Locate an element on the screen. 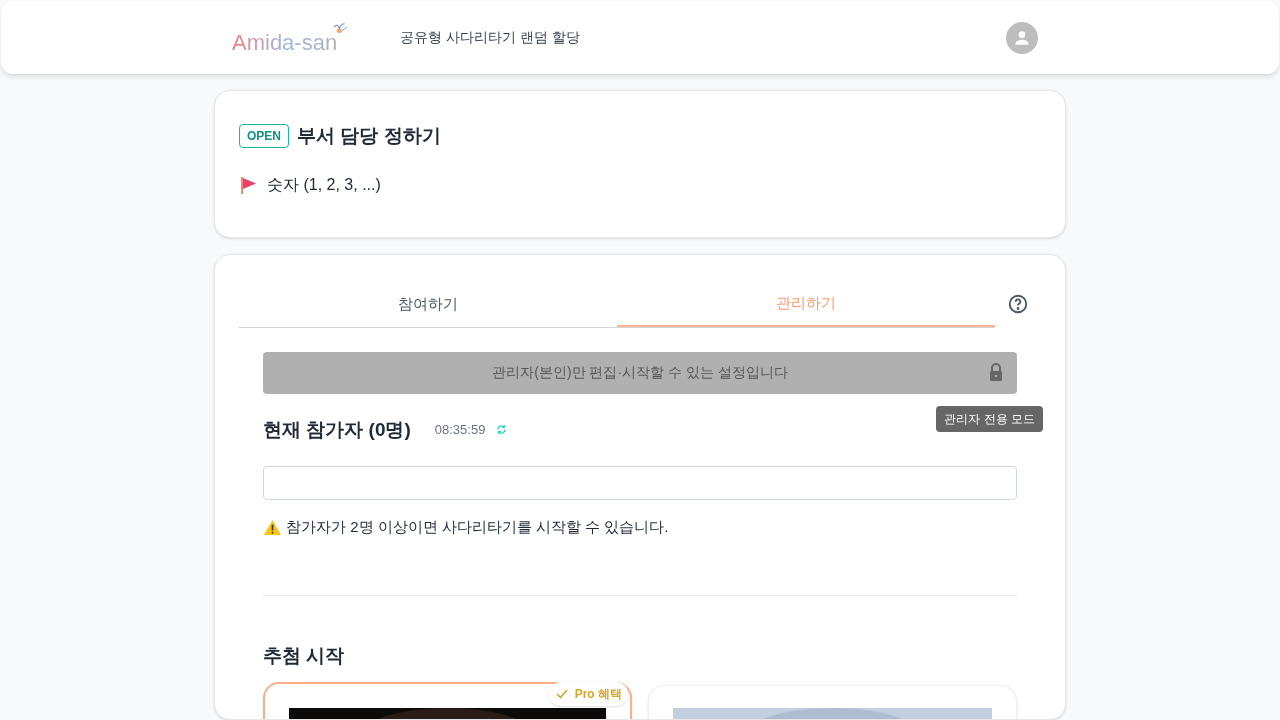 Image resolution: width=1280 pixels, height=720 pixels. tab: 참여하기 is located at coordinates (428, 304).